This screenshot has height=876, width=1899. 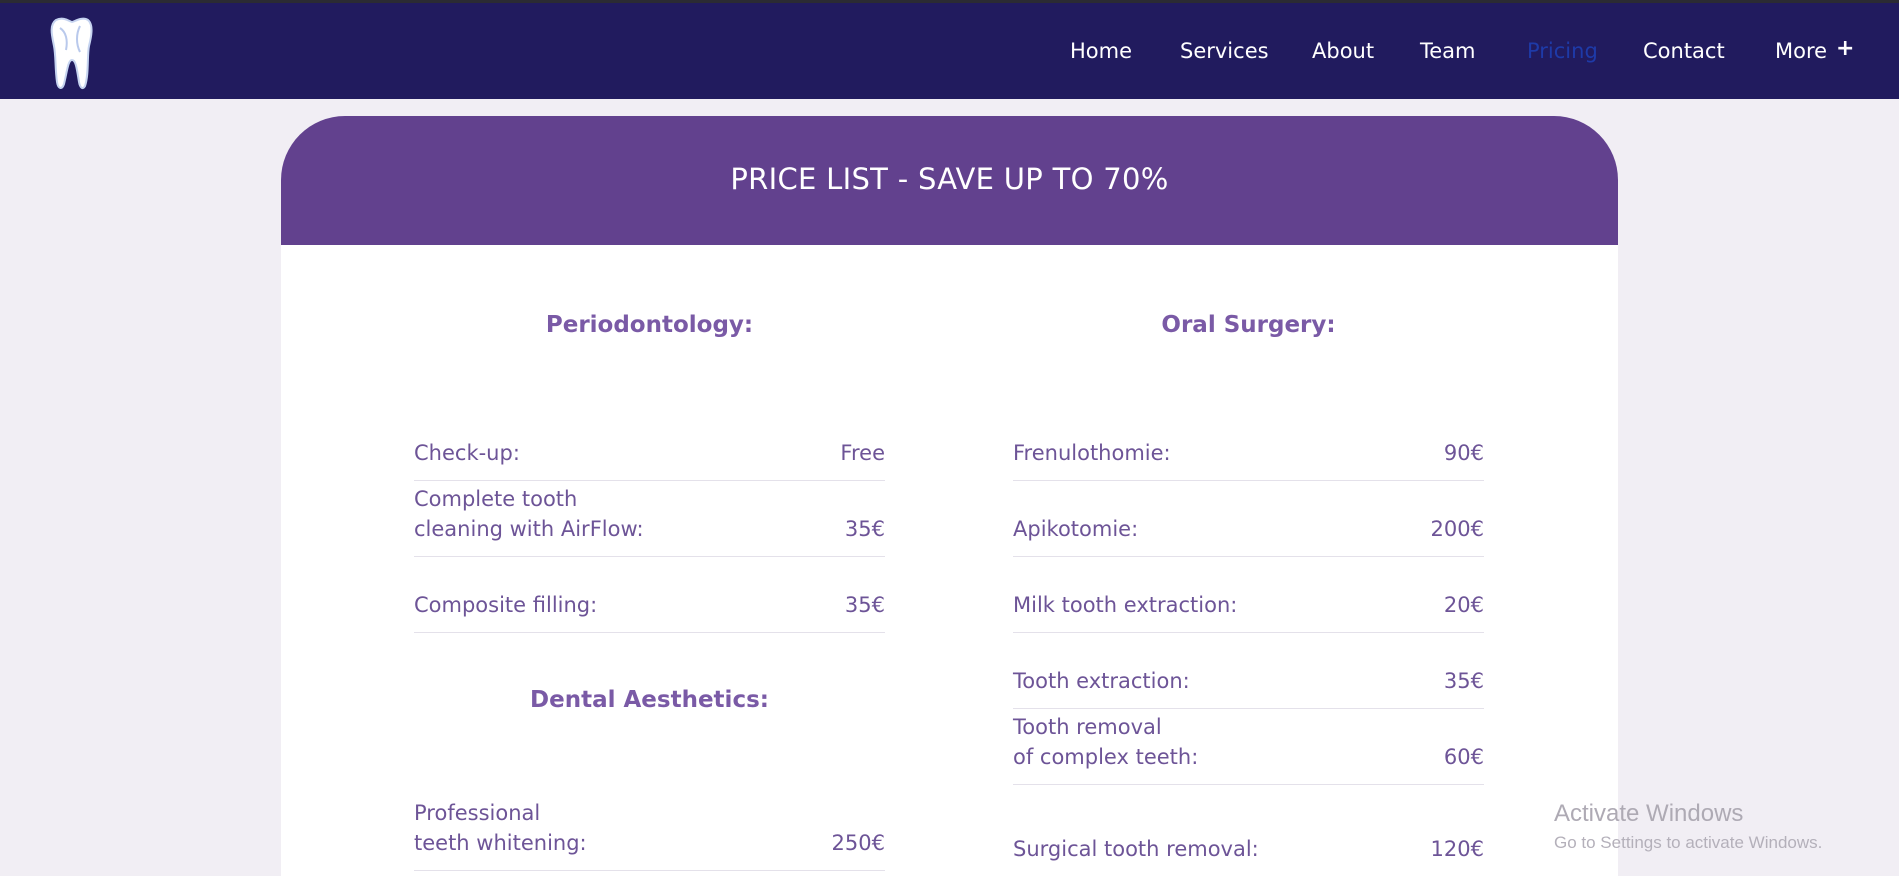 I want to click on price-row: Check-up: Free, so click(x=649, y=458).